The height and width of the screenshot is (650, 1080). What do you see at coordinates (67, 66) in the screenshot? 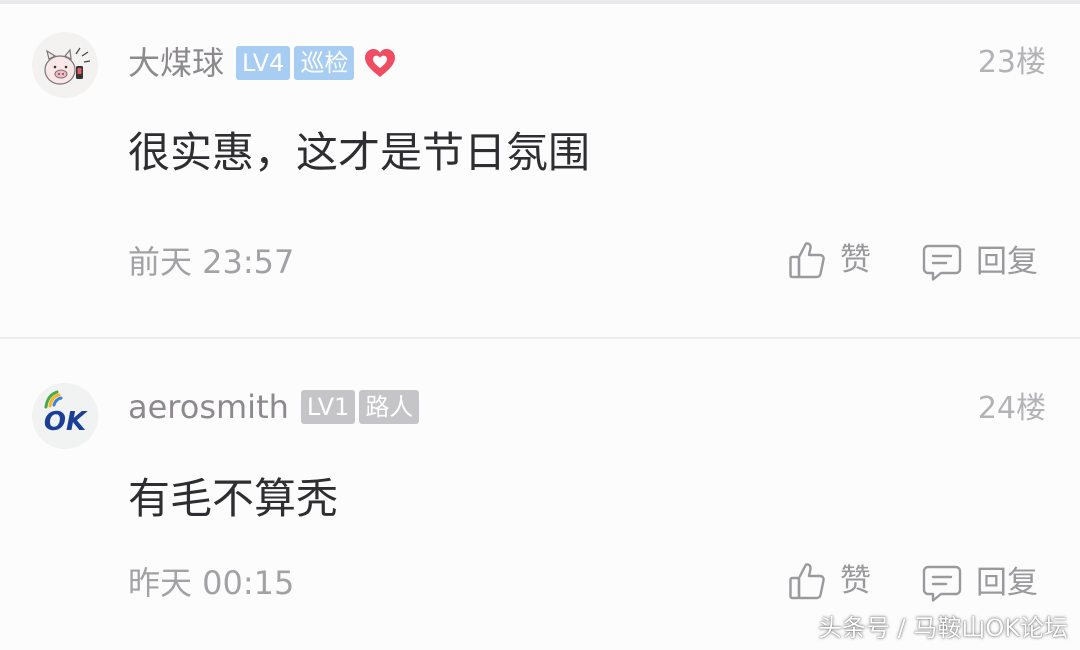
I see `pig-avatar-icon` at bounding box center [67, 66].